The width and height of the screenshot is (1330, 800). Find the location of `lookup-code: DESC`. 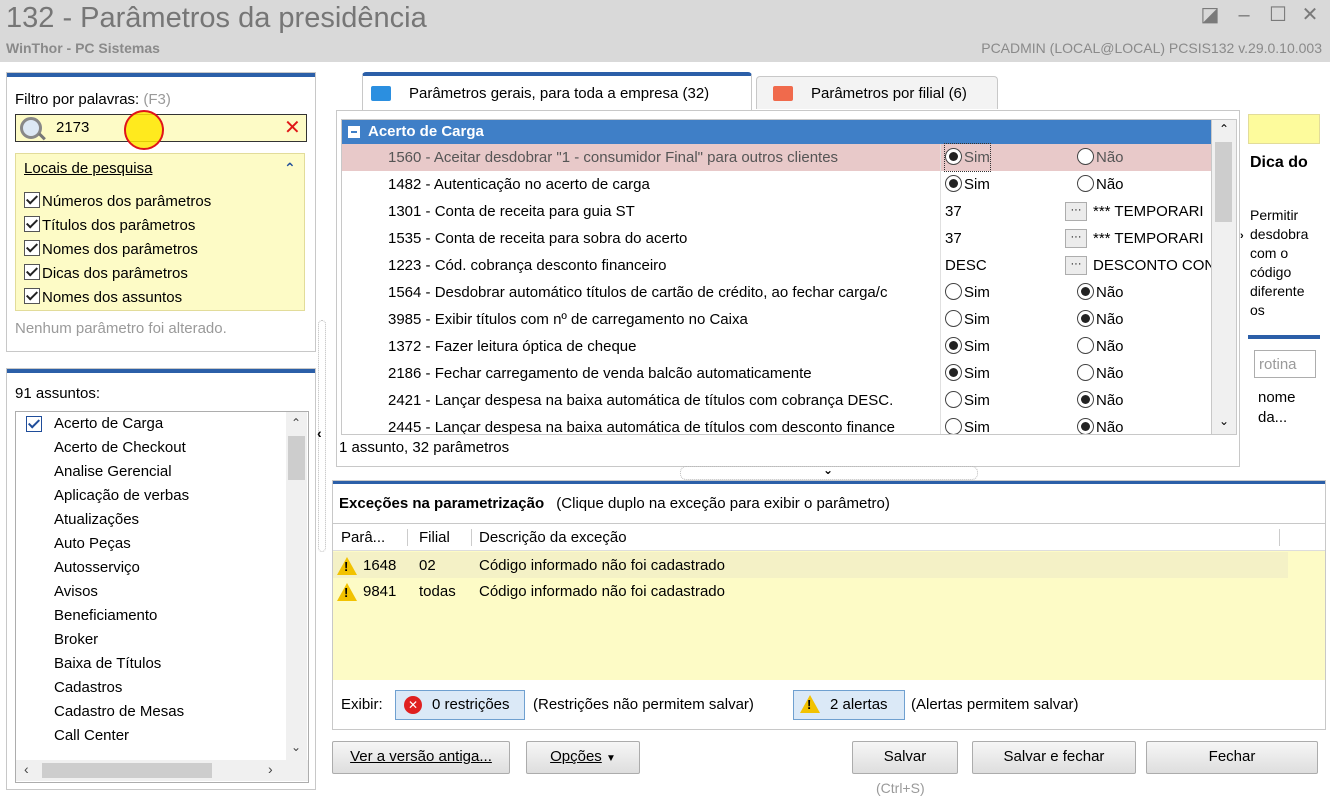

lookup-code: DESC is located at coordinates (966, 265).